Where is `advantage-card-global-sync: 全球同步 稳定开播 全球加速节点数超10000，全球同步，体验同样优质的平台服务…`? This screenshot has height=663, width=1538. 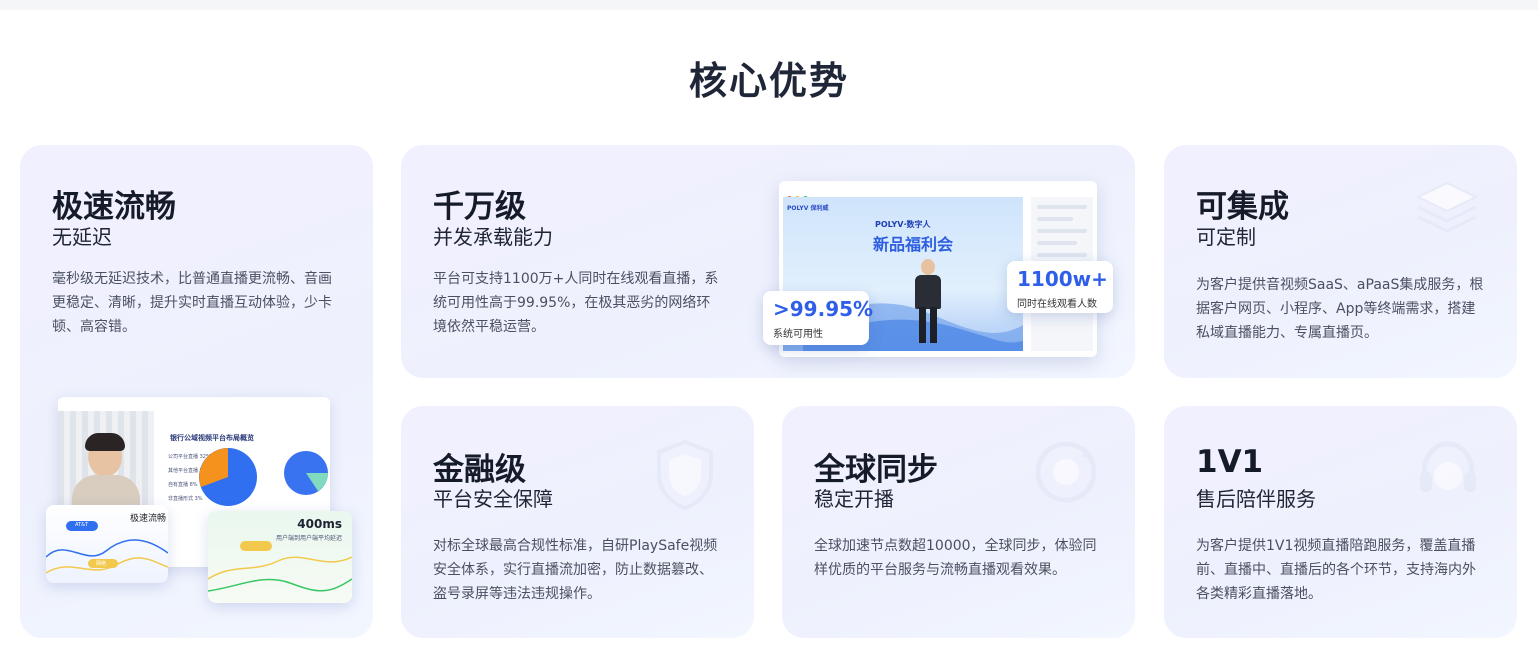 advantage-card-global-sync: 全球同步 稳定开播 全球加速节点数超10000，全球同步，体验同样优质的平台服务… is located at coordinates (958, 522).